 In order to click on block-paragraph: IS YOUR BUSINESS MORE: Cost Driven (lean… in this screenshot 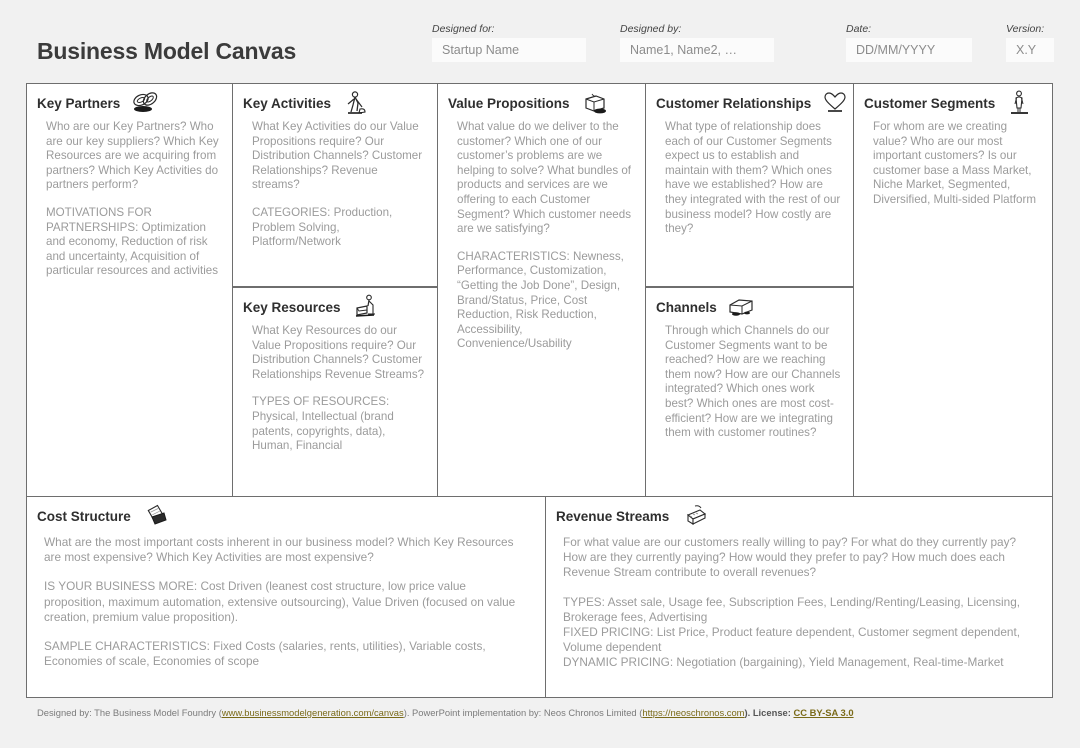, I will do `click(280, 601)`.